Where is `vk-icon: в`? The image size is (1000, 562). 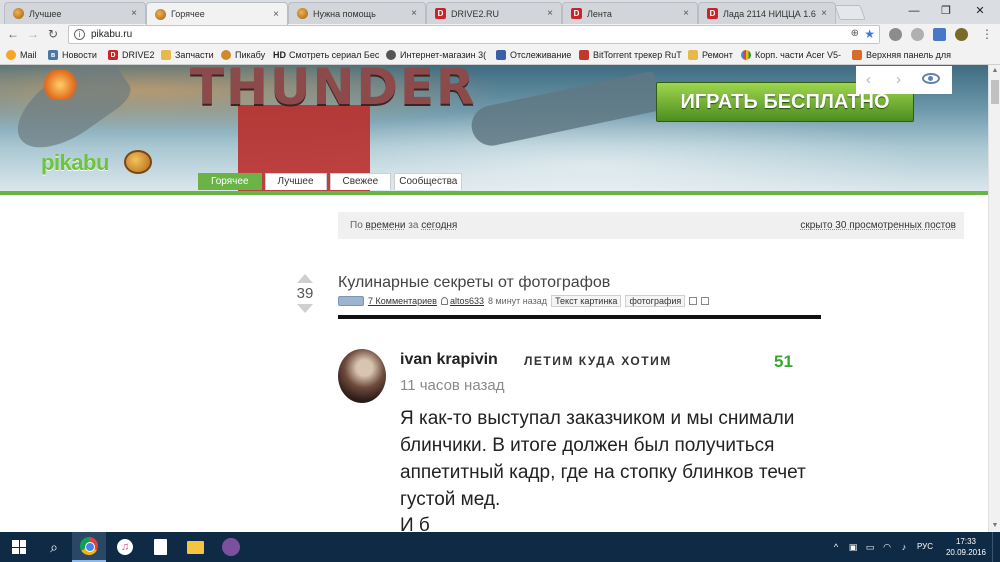
vk-icon: в is located at coordinates (53, 55).